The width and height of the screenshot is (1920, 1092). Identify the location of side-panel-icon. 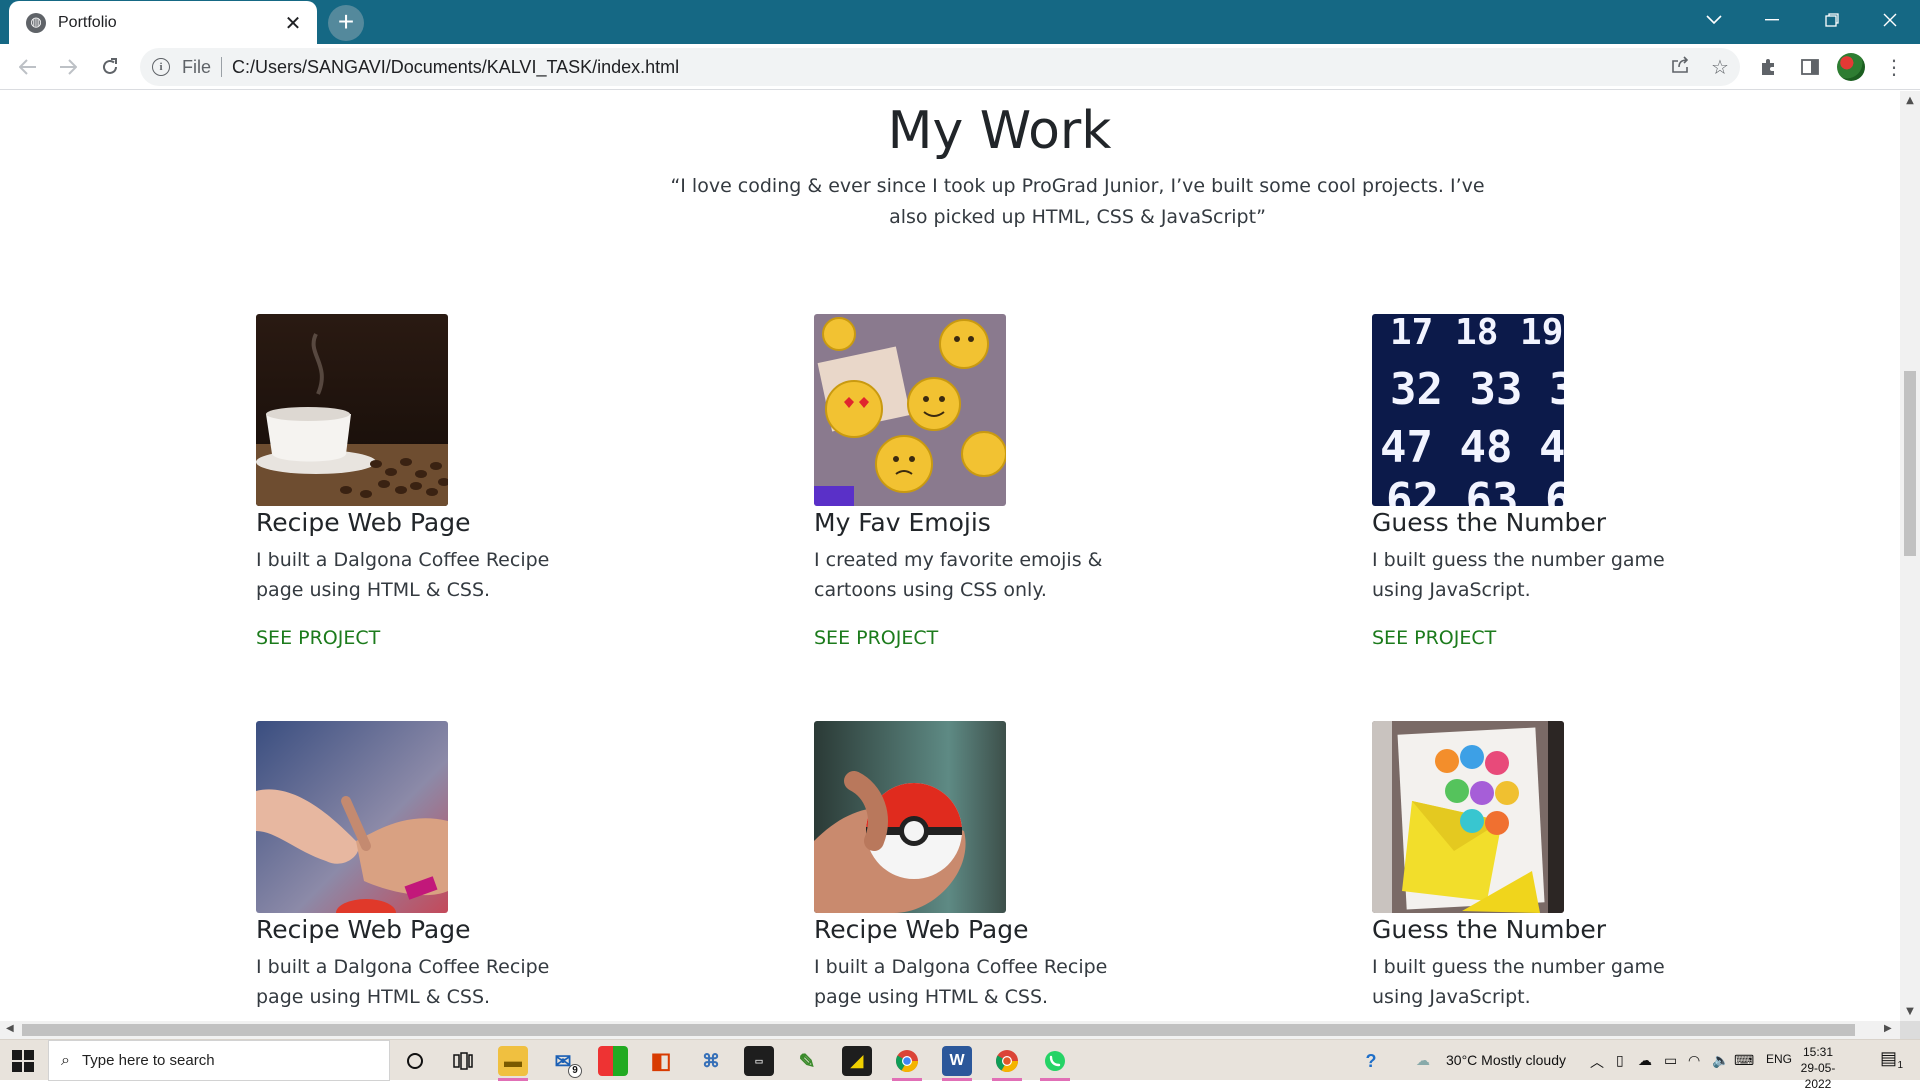
(1810, 67).